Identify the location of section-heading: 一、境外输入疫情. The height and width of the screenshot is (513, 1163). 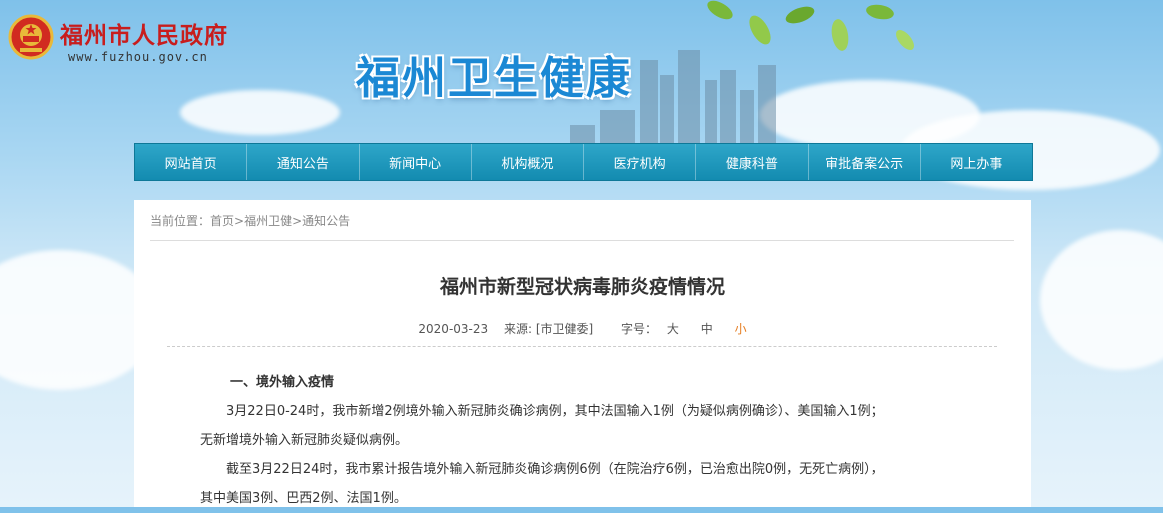
(282, 382).